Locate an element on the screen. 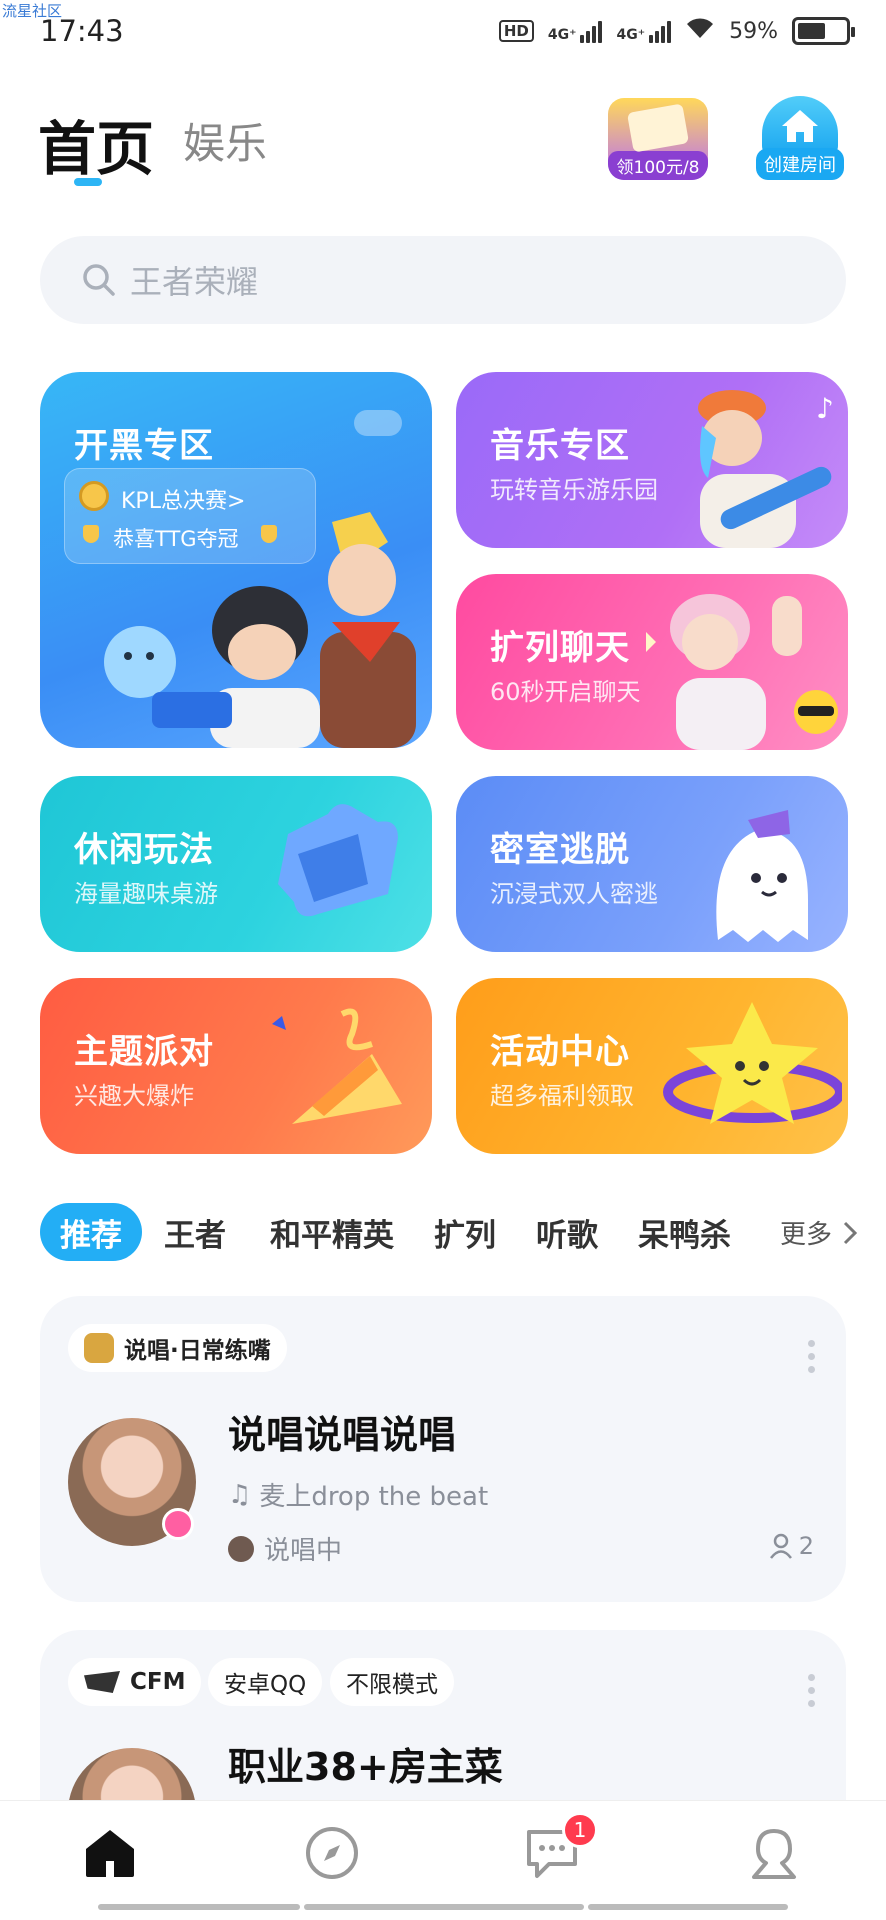 The width and height of the screenshot is (886, 1920). status-bar-right: HD 4G⁺ 4G⁺ 59% is located at coordinates (676, 31).